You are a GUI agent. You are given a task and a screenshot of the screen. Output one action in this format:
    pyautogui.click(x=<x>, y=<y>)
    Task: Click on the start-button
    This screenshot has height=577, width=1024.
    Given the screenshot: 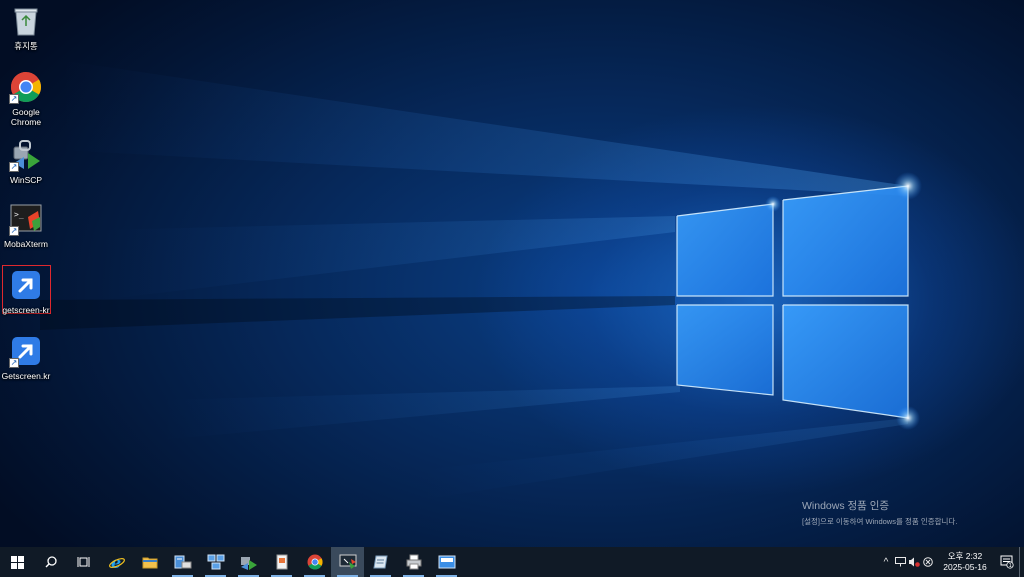 What is the action you would take?
    pyautogui.click(x=17, y=562)
    